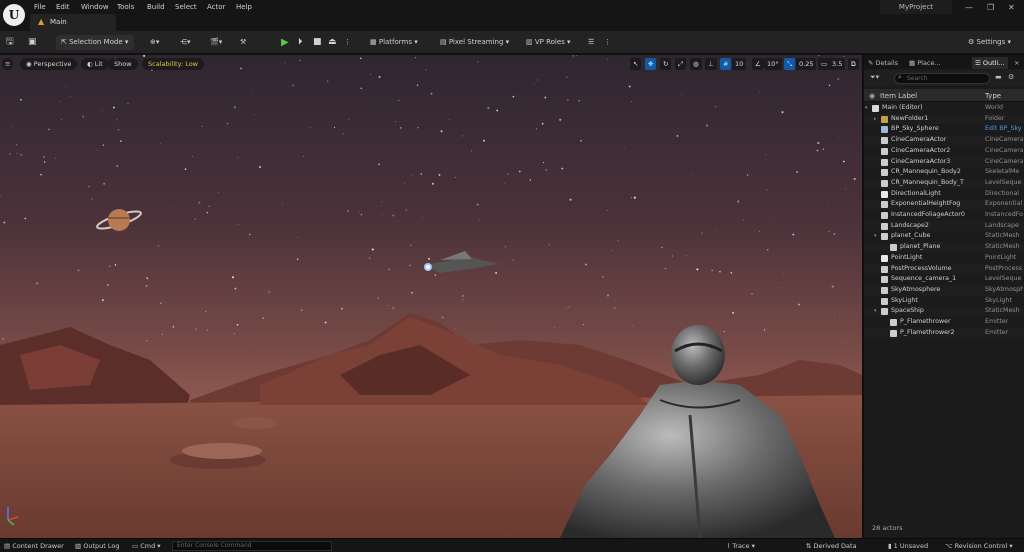 The height and width of the screenshot is (552, 1024). I want to click on outliner-row-type: World, so click(994, 107).